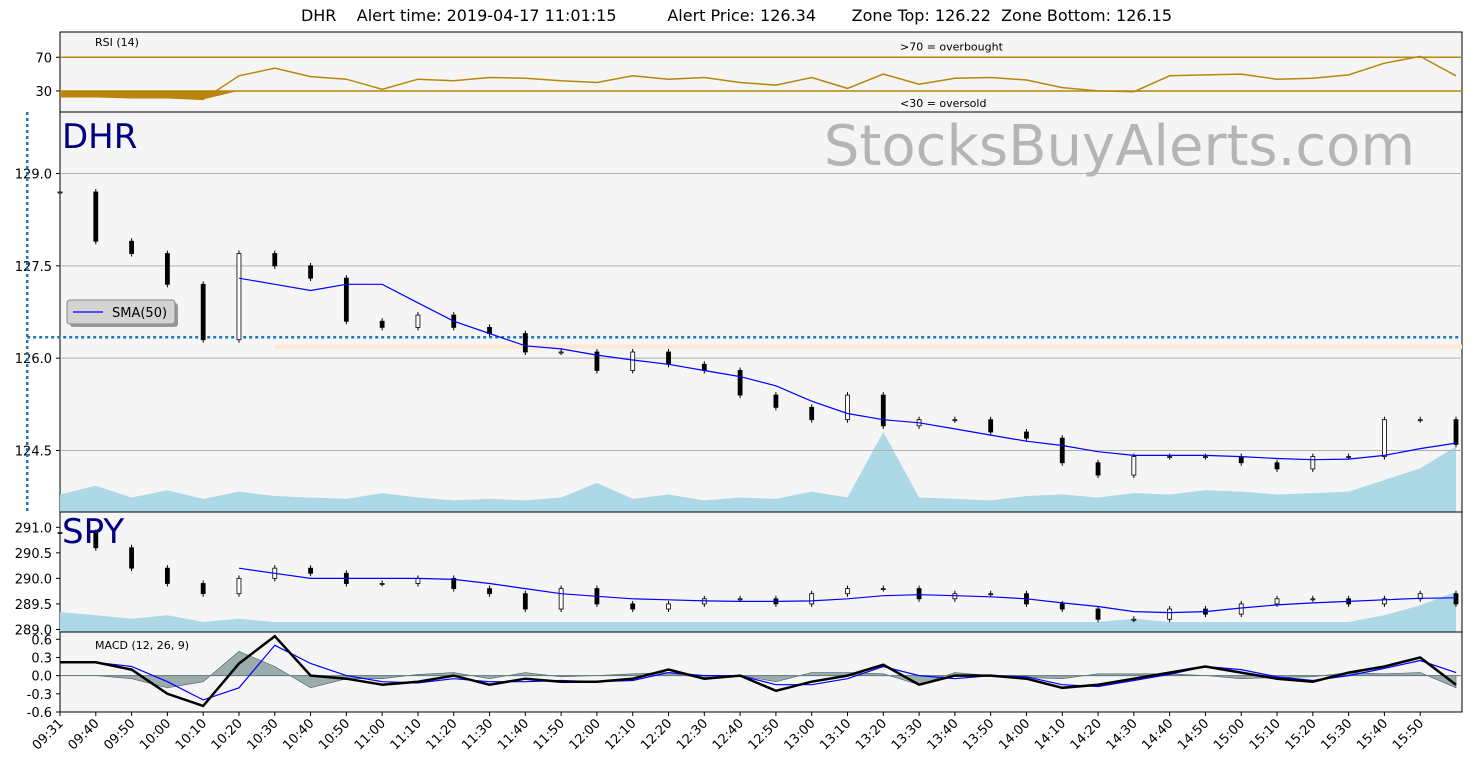 The height and width of the screenshot is (770, 1473). Describe the element at coordinates (43, 58) in the screenshot. I see `rsi-tick-label: 70` at that location.